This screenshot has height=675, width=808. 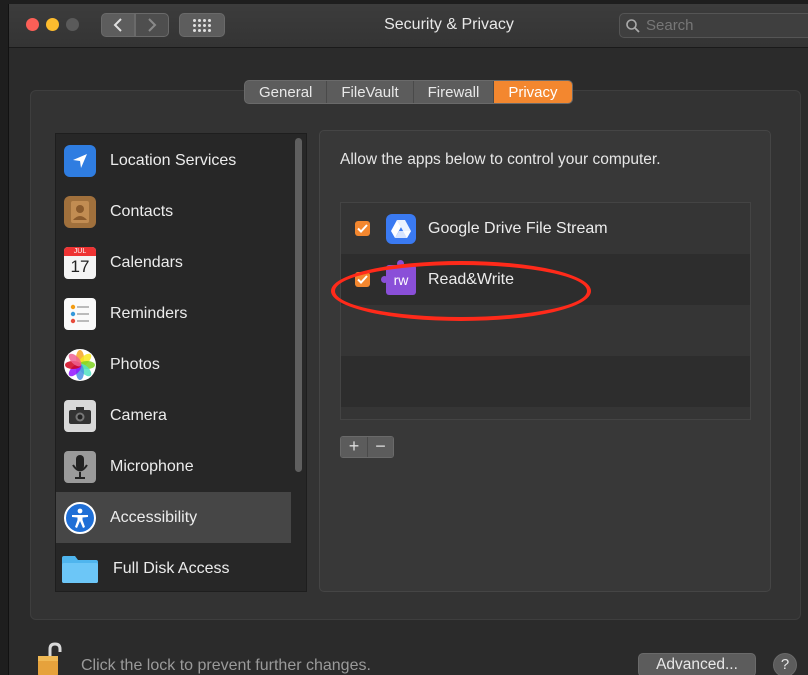 I want to click on grid-icon, so click(x=202, y=25).